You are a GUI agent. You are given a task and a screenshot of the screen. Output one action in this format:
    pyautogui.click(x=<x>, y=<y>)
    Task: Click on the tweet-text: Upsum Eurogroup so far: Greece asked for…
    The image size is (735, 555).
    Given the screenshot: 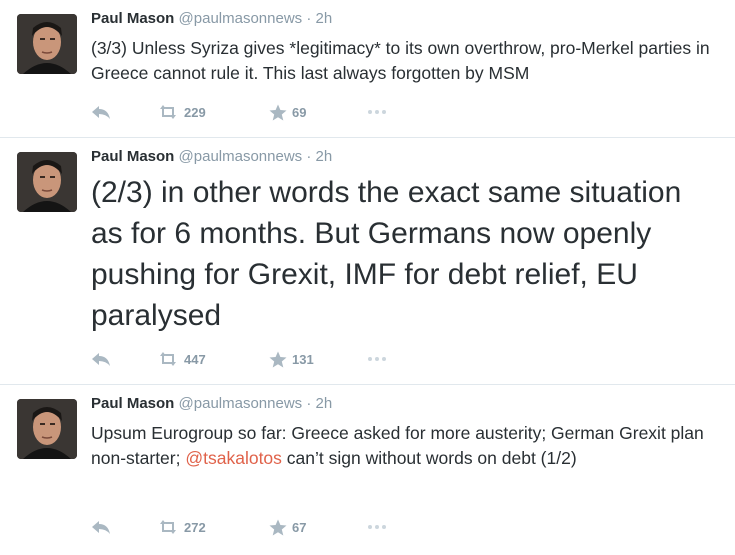 What is the action you would take?
    pyautogui.click(x=406, y=446)
    